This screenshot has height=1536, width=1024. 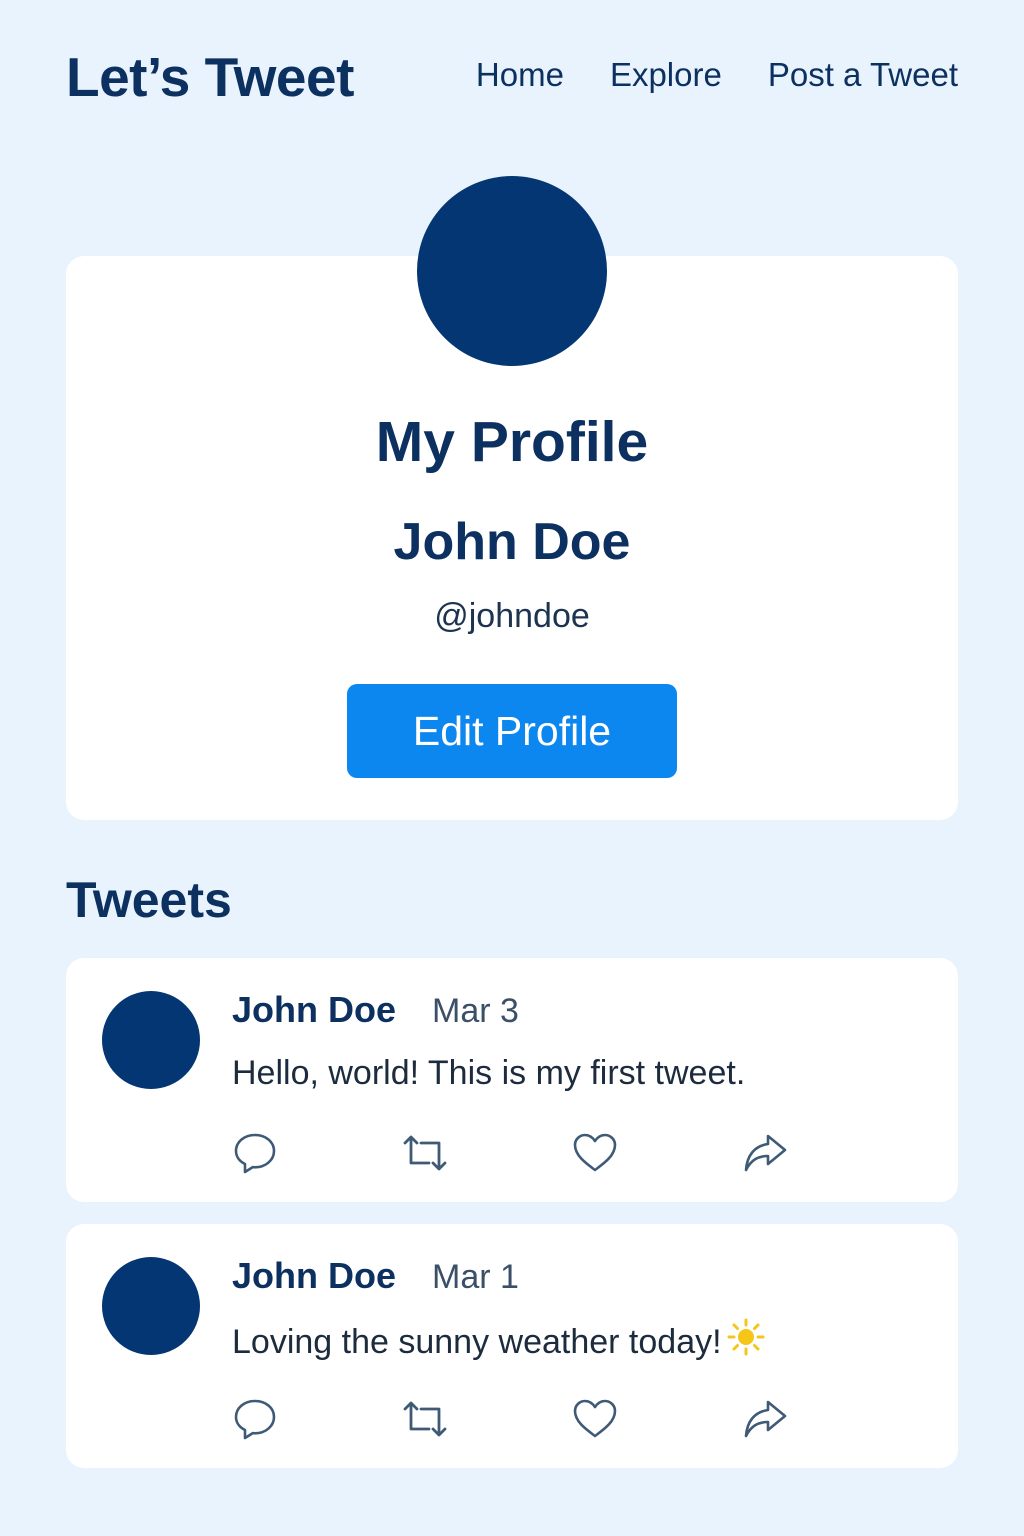 I want to click on tweet-date: Mar 3, so click(x=475, y=1011).